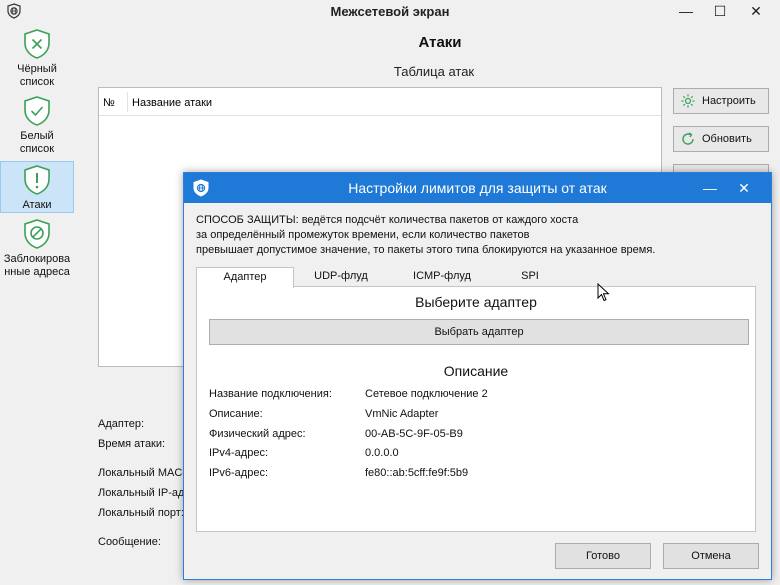  What do you see at coordinates (37, 61) in the screenshot?
I see `nav-item-blacklist: Чёрный список` at bounding box center [37, 61].